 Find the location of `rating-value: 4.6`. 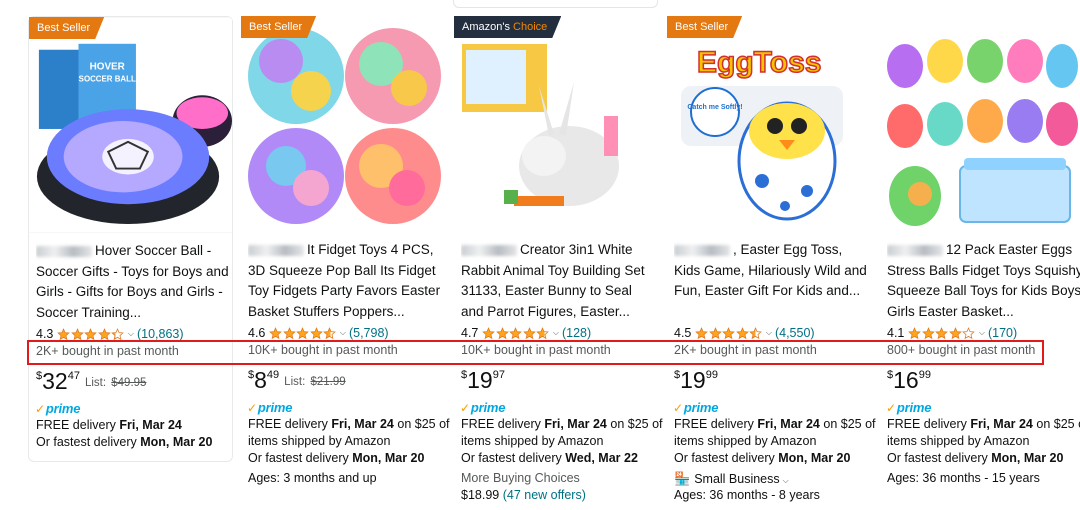

rating-value: 4.6 is located at coordinates (257, 333).